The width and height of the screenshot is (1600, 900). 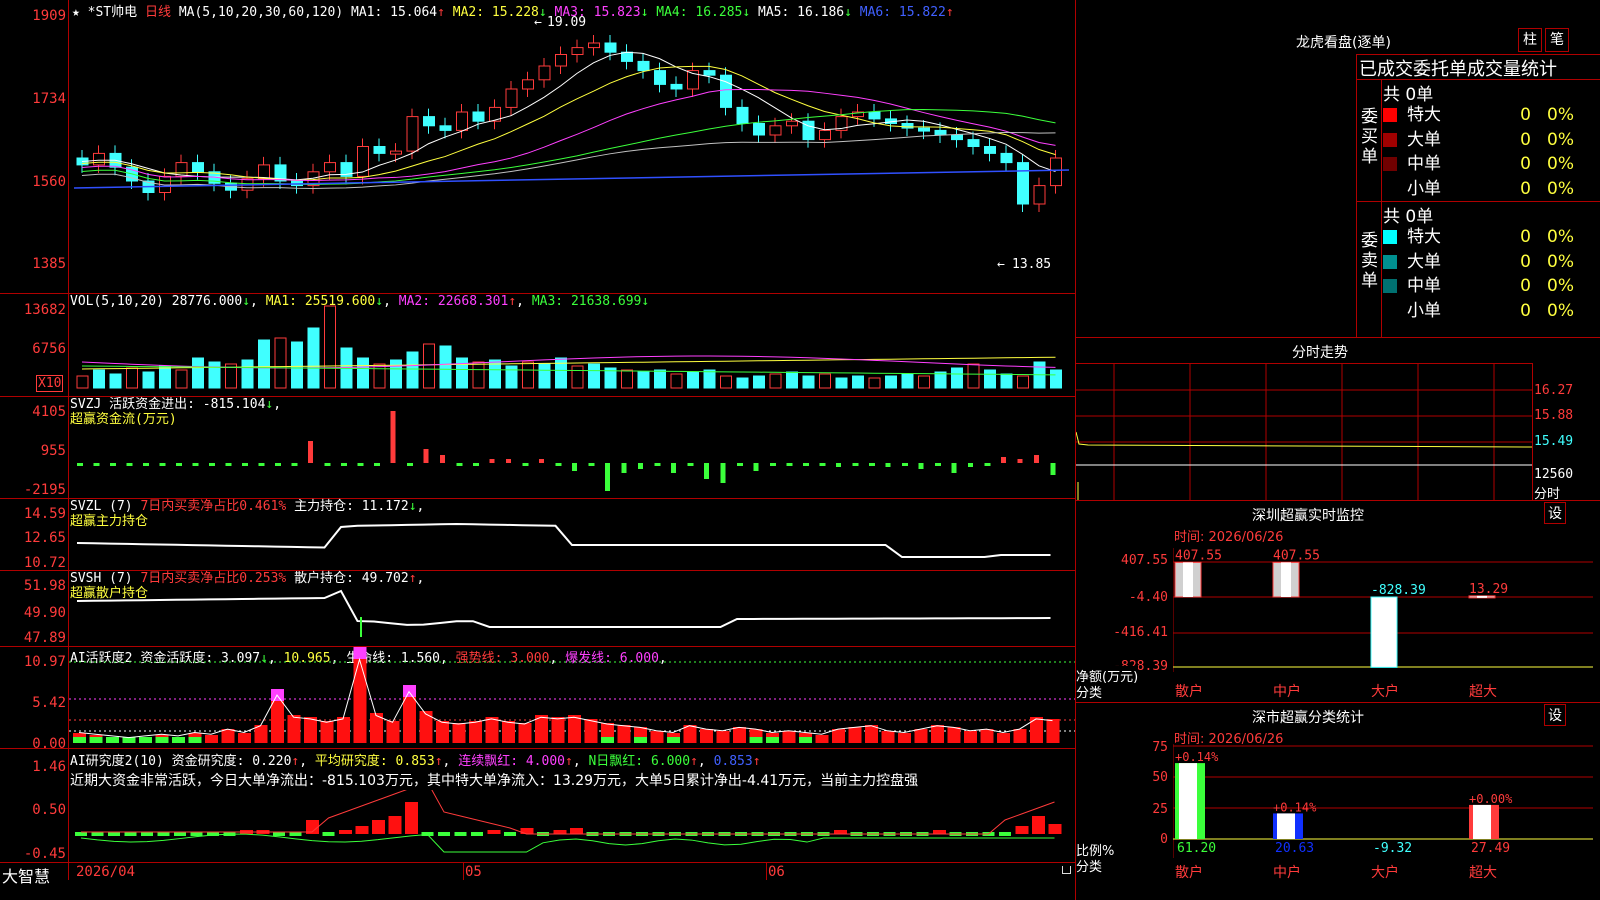 What do you see at coordinates (572, 697) in the screenshot?
I see `ai-active-chart` at bounding box center [572, 697].